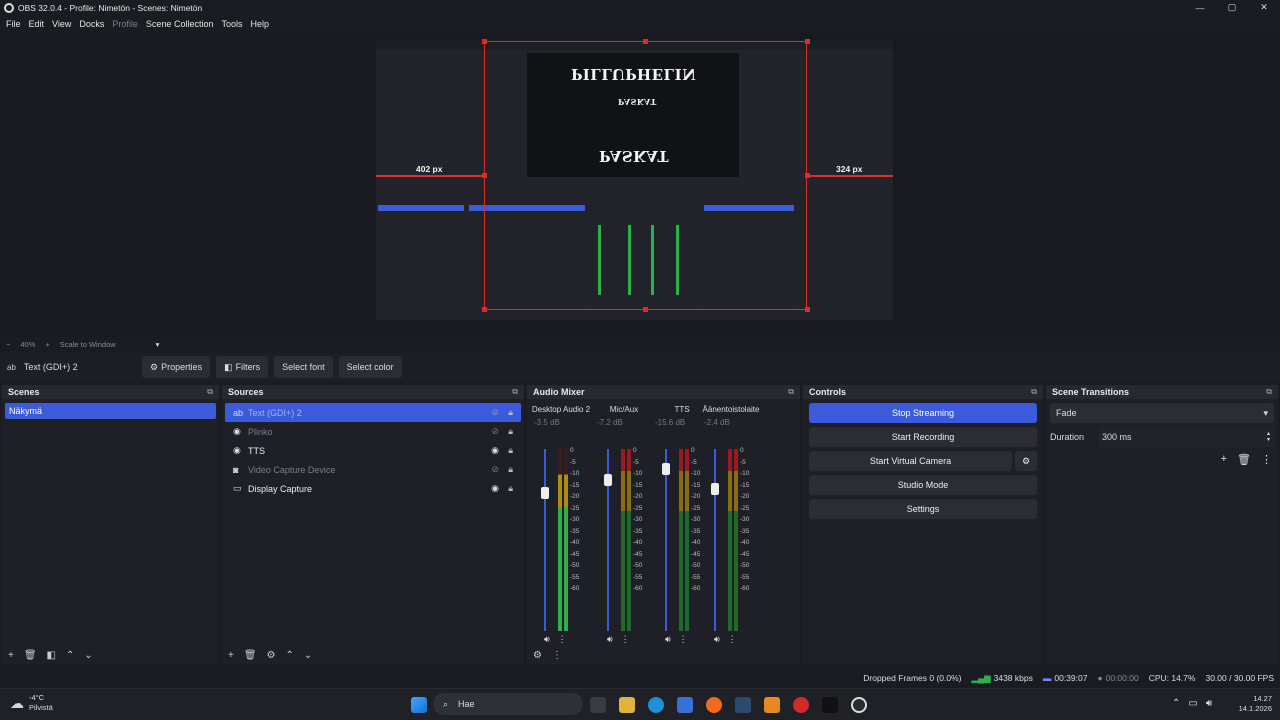 The width and height of the screenshot is (1280, 720). What do you see at coordinates (923, 413) in the screenshot?
I see `stop-streaming-button: Stop Streaming` at bounding box center [923, 413].